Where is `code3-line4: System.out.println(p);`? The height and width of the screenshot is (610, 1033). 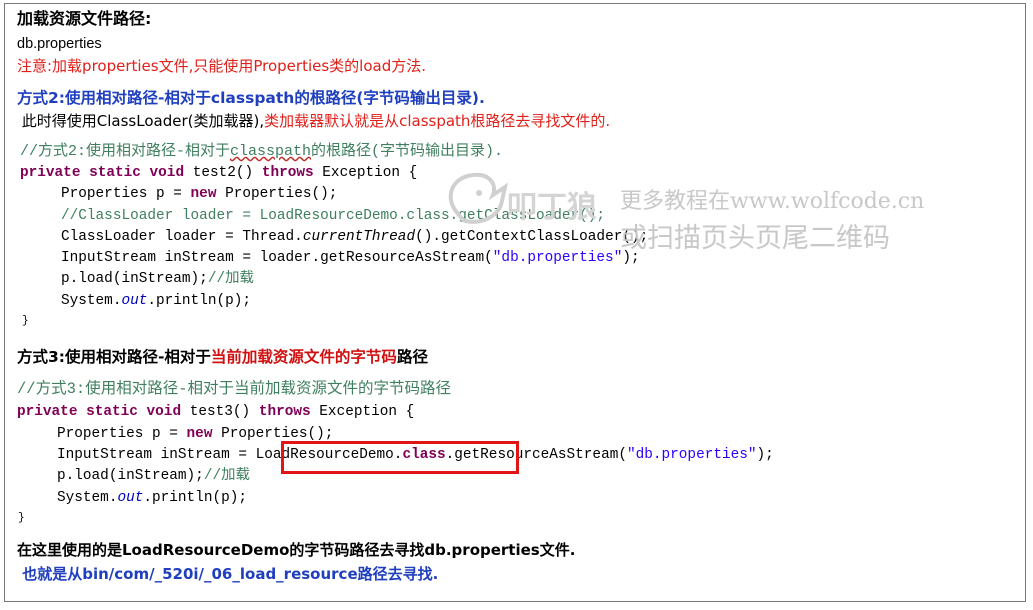
code3-line4: System.out.println(p); is located at coordinates (152, 498).